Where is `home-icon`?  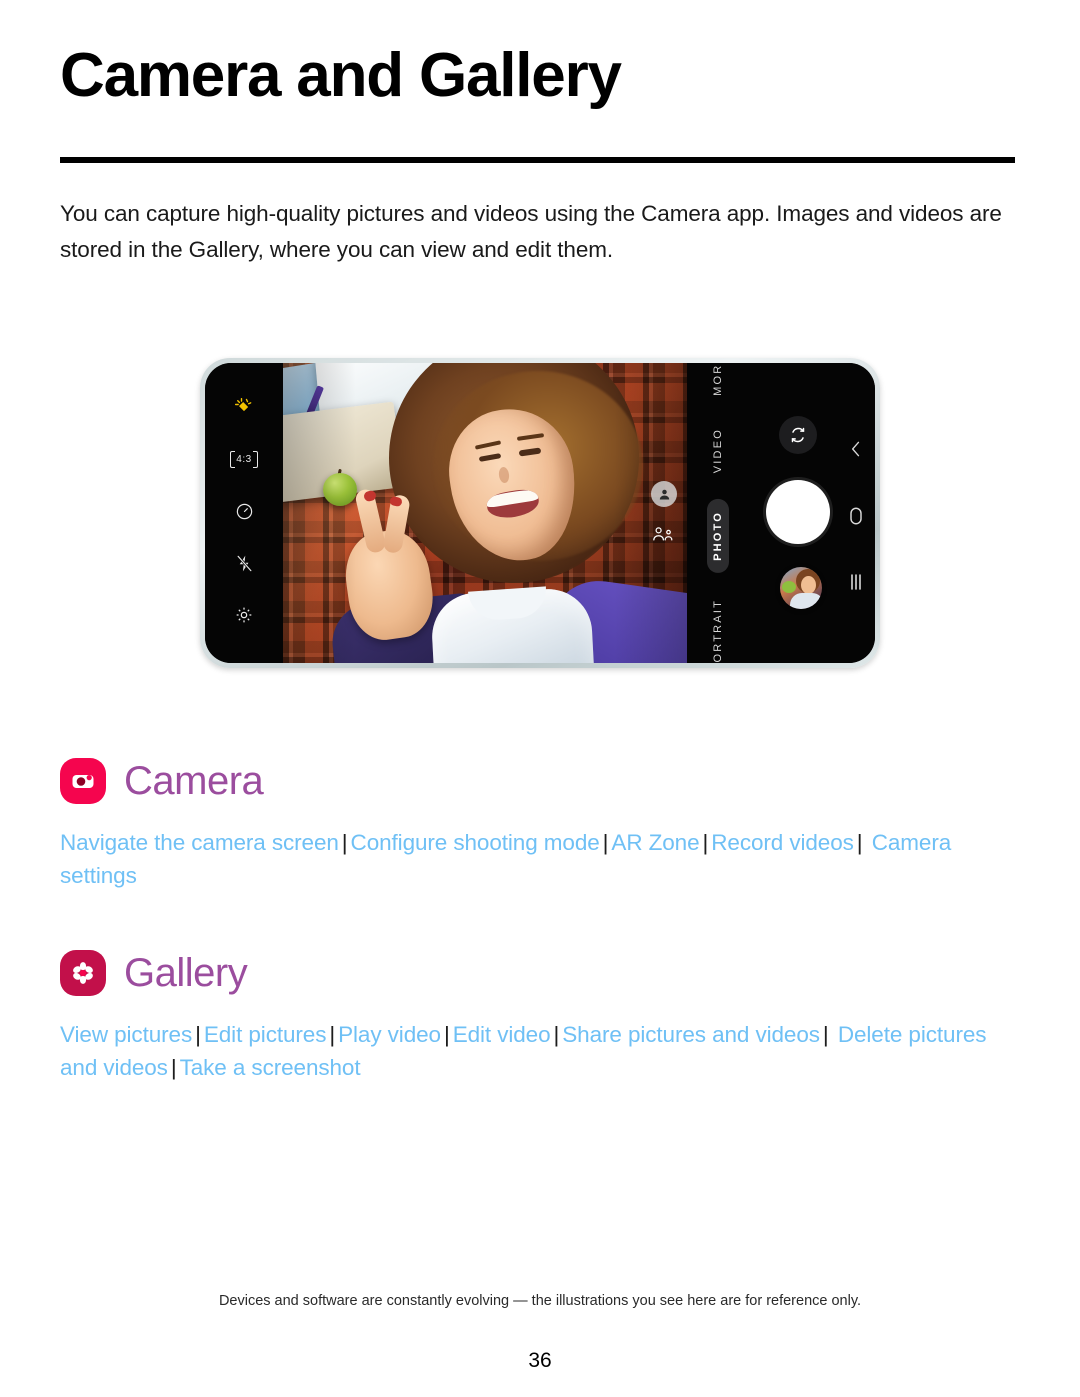 home-icon is located at coordinates (856, 516).